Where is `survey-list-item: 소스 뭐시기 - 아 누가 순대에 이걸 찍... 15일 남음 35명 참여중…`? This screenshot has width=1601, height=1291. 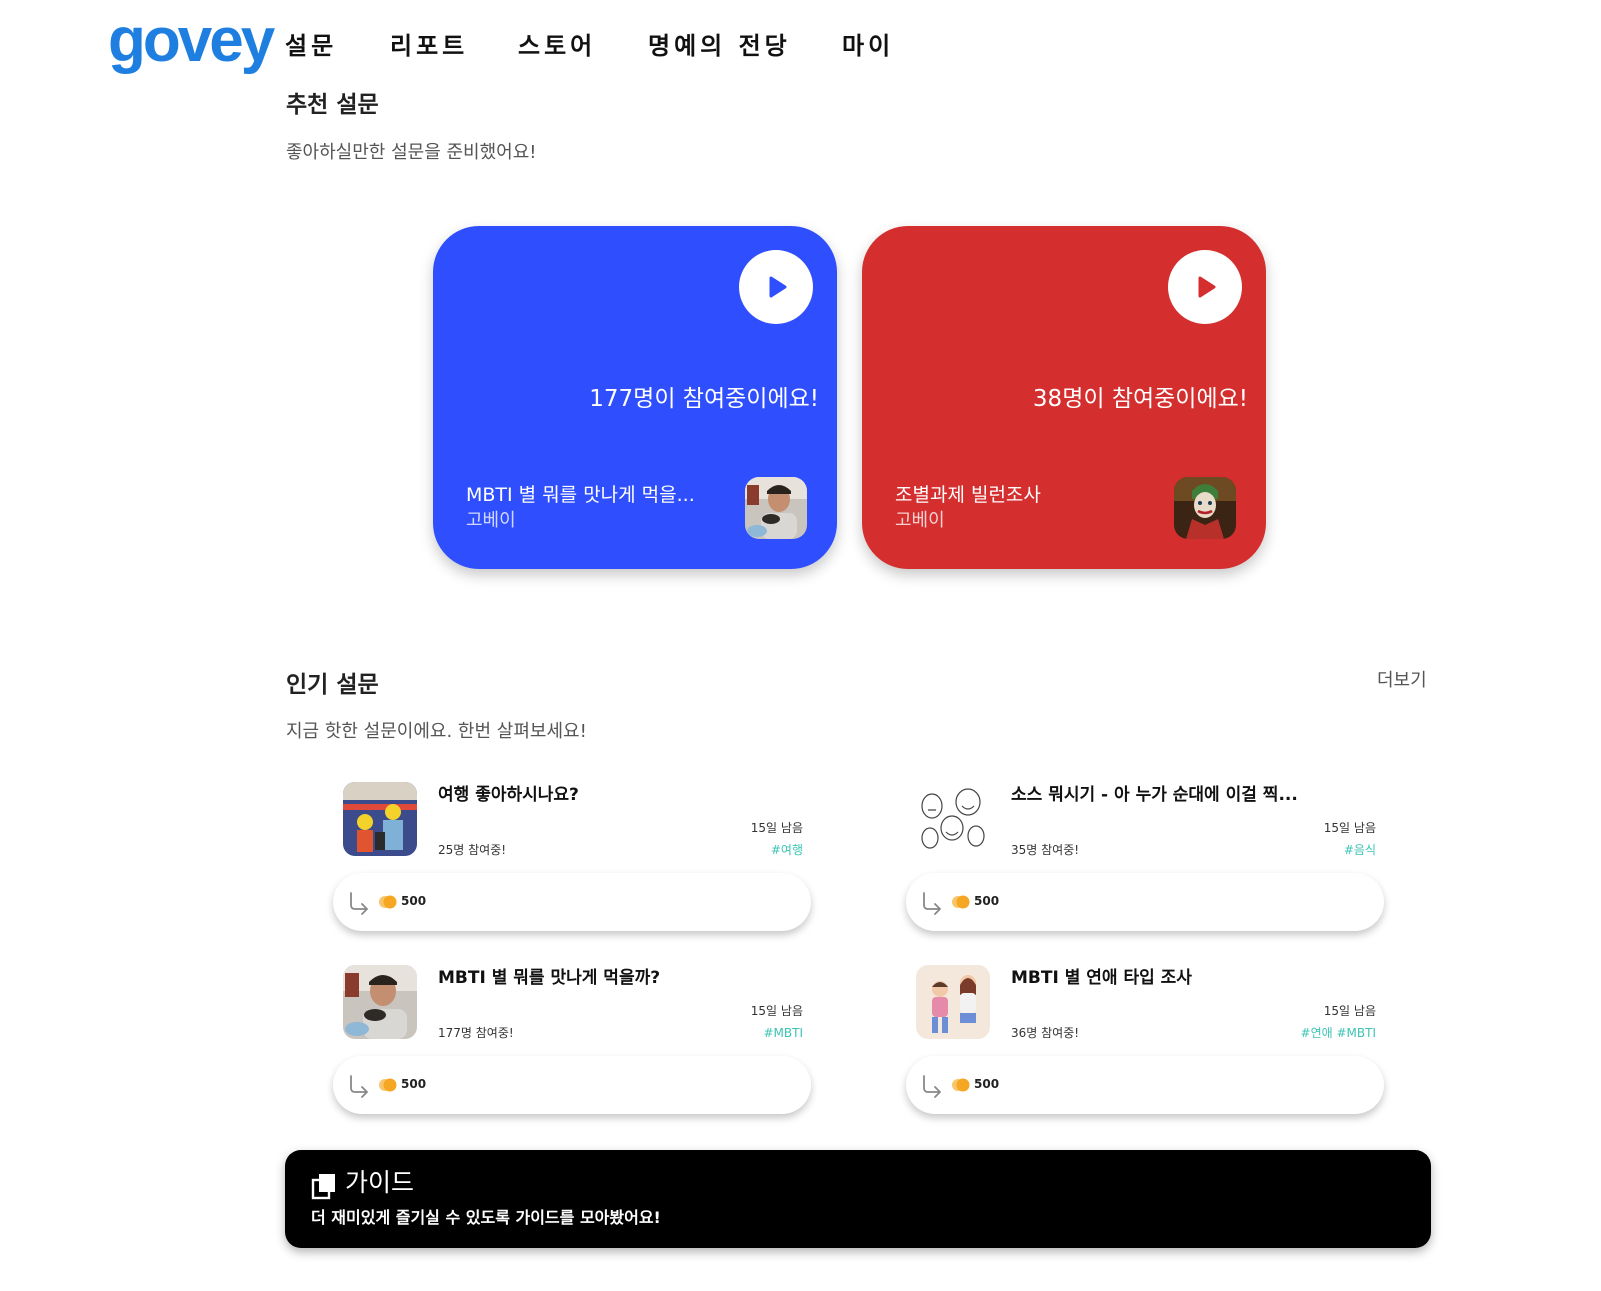
survey-list-item: 소스 뭐시기 - 아 누가 순대에 이걸 찍... 15일 남음 35명 참여중… is located at coordinates (1146, 854).